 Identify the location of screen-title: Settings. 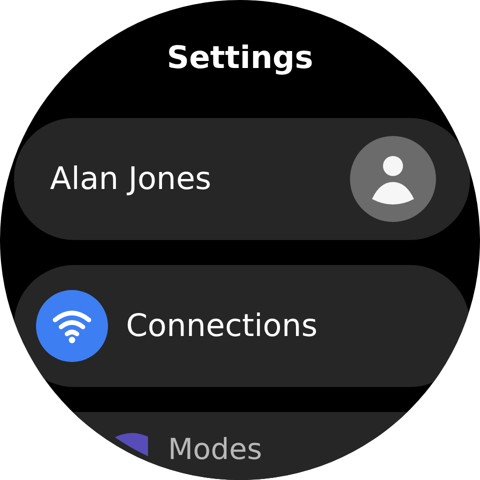
(240, 58).